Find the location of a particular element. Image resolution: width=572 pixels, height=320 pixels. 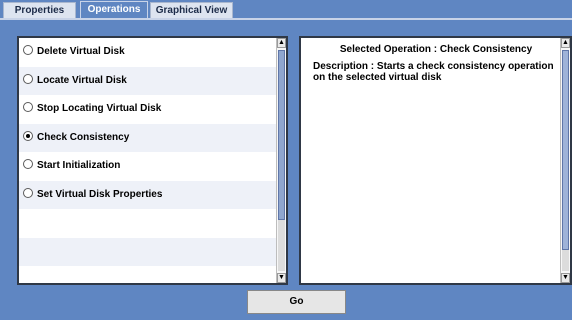

operation-label: Delete Virtual Disk is located at coordinates (81, 51).